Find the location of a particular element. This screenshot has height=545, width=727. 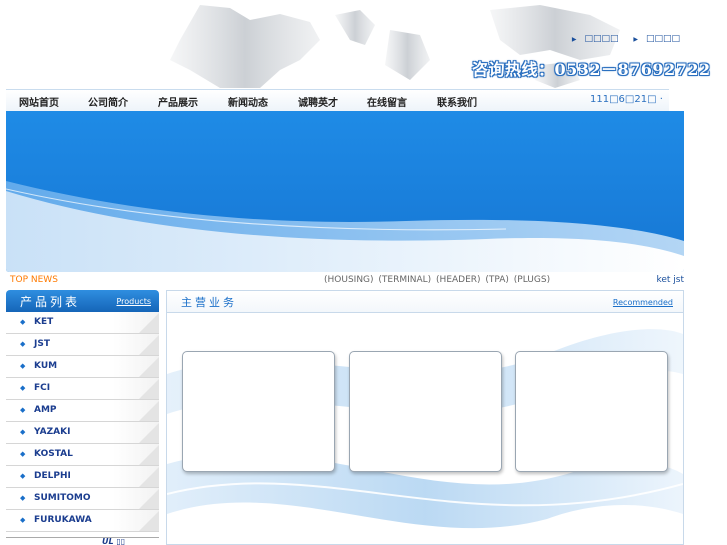

sidebar-item-furukawa: ◆ FURUKAWA is located at coordinates (82, 521).